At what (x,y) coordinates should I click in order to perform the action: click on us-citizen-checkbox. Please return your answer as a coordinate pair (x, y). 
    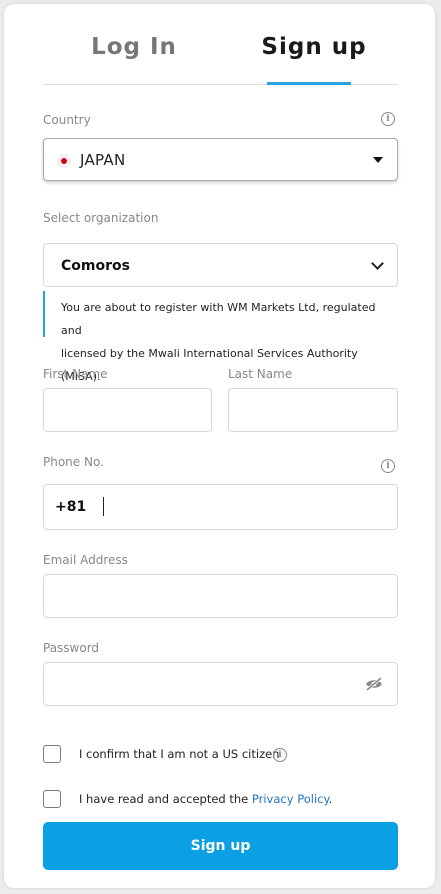
    Looking at the image, I should click on (52, 754).